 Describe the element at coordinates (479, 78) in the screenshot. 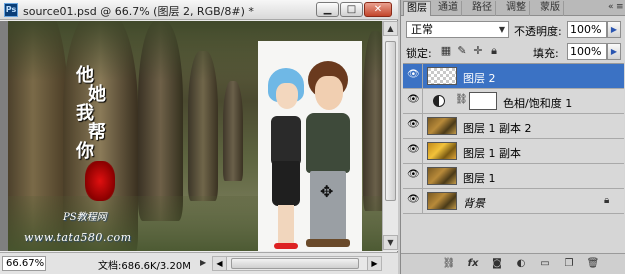

I see `layer-name: 图层 2` at that location.